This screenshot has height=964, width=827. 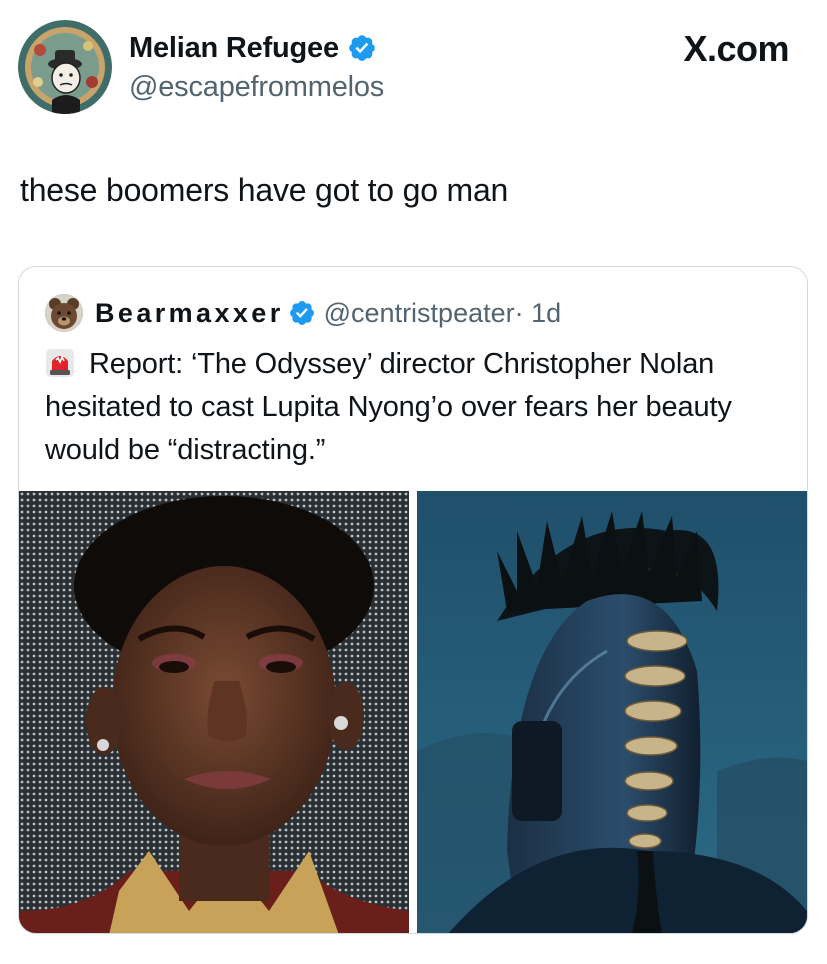 What do you see at coordinates (538, 313) in the screenshot?
I see `quoted-timestamp: · 1d` at bounding box center [538, 313].